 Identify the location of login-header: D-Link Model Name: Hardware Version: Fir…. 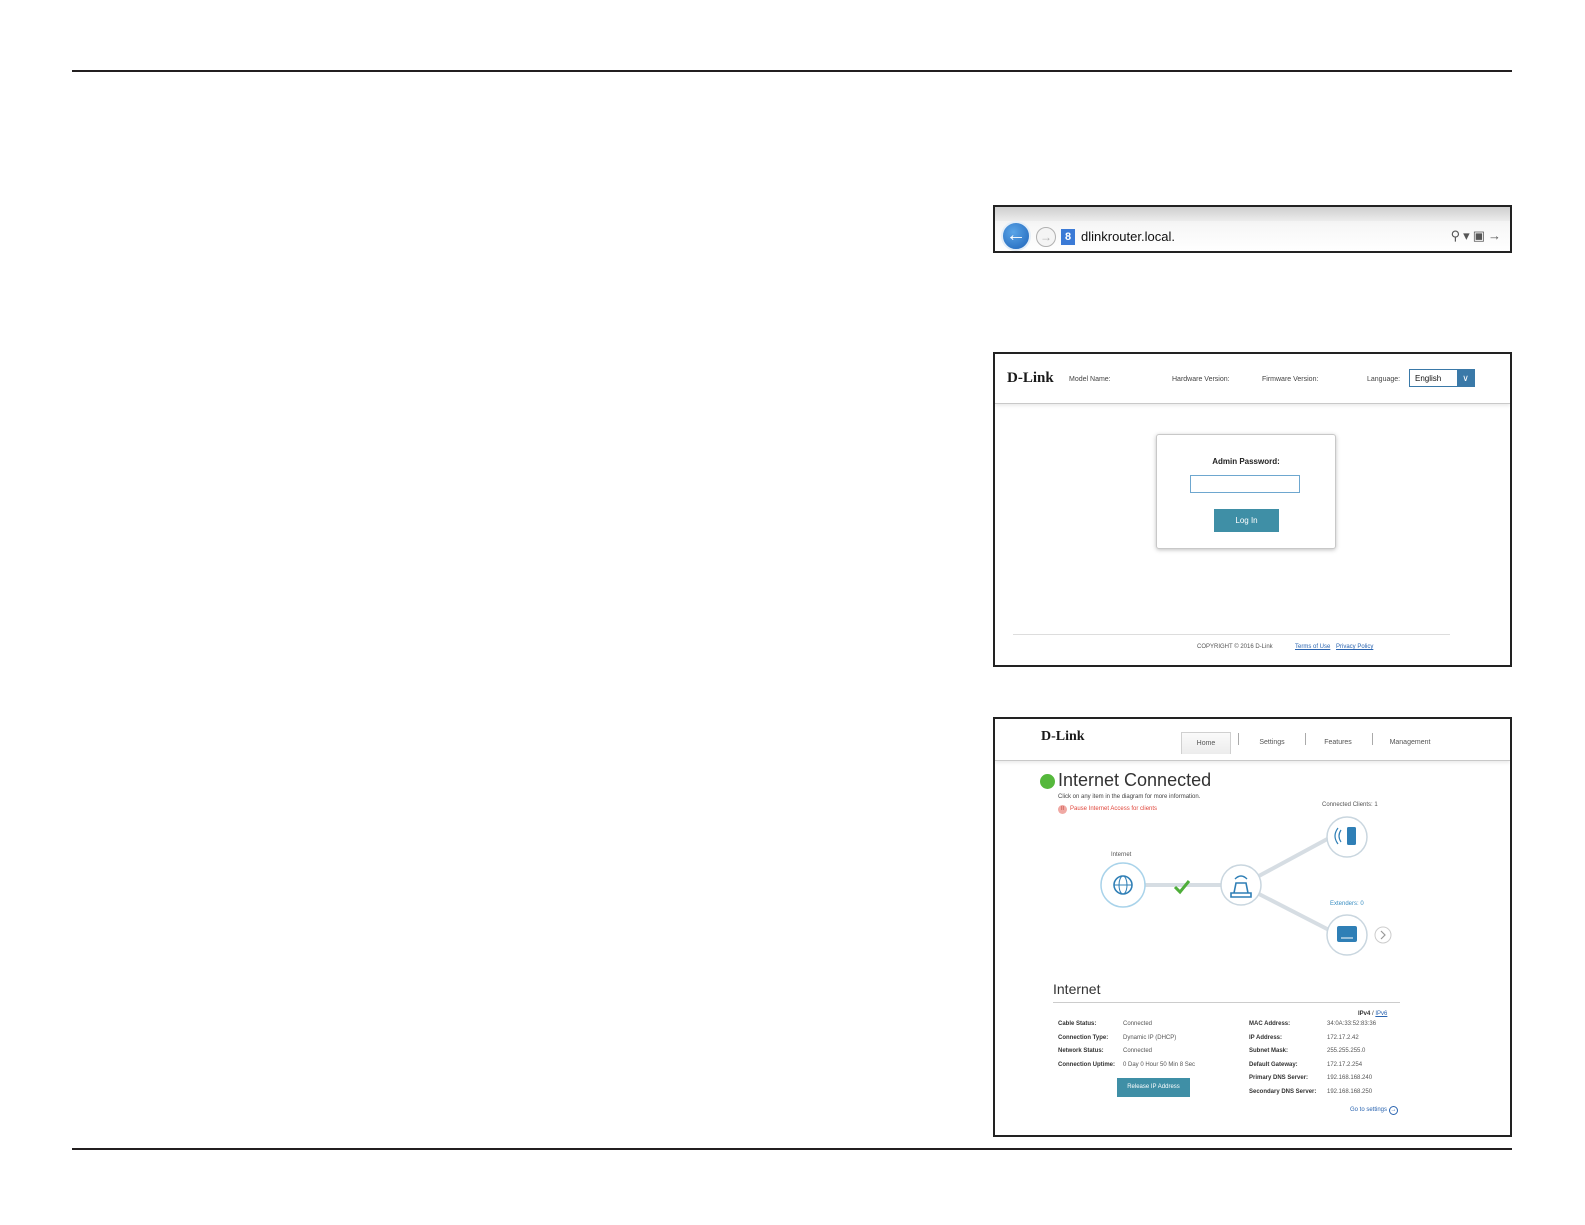
(1252, 379).